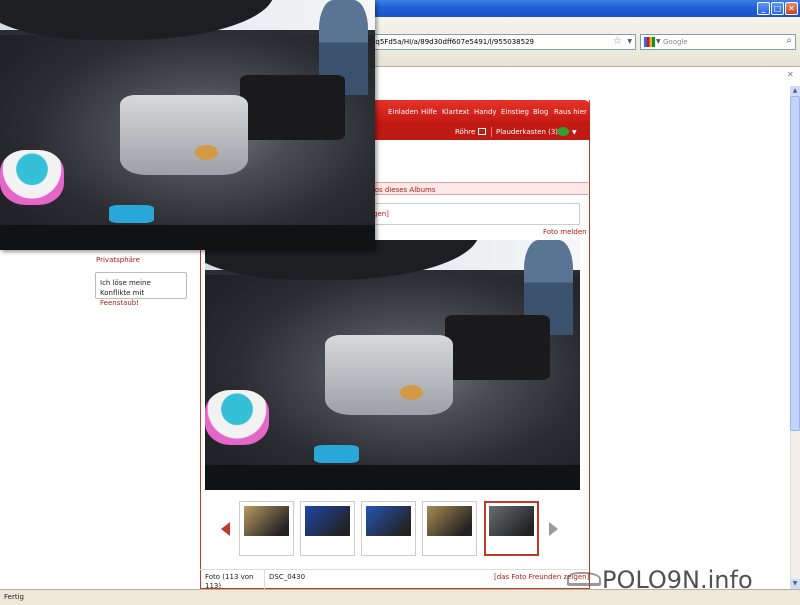 Image resolution: width=800 pixels, height=605 pixels. I want to click on car-logo-icon, so click(584, 579).